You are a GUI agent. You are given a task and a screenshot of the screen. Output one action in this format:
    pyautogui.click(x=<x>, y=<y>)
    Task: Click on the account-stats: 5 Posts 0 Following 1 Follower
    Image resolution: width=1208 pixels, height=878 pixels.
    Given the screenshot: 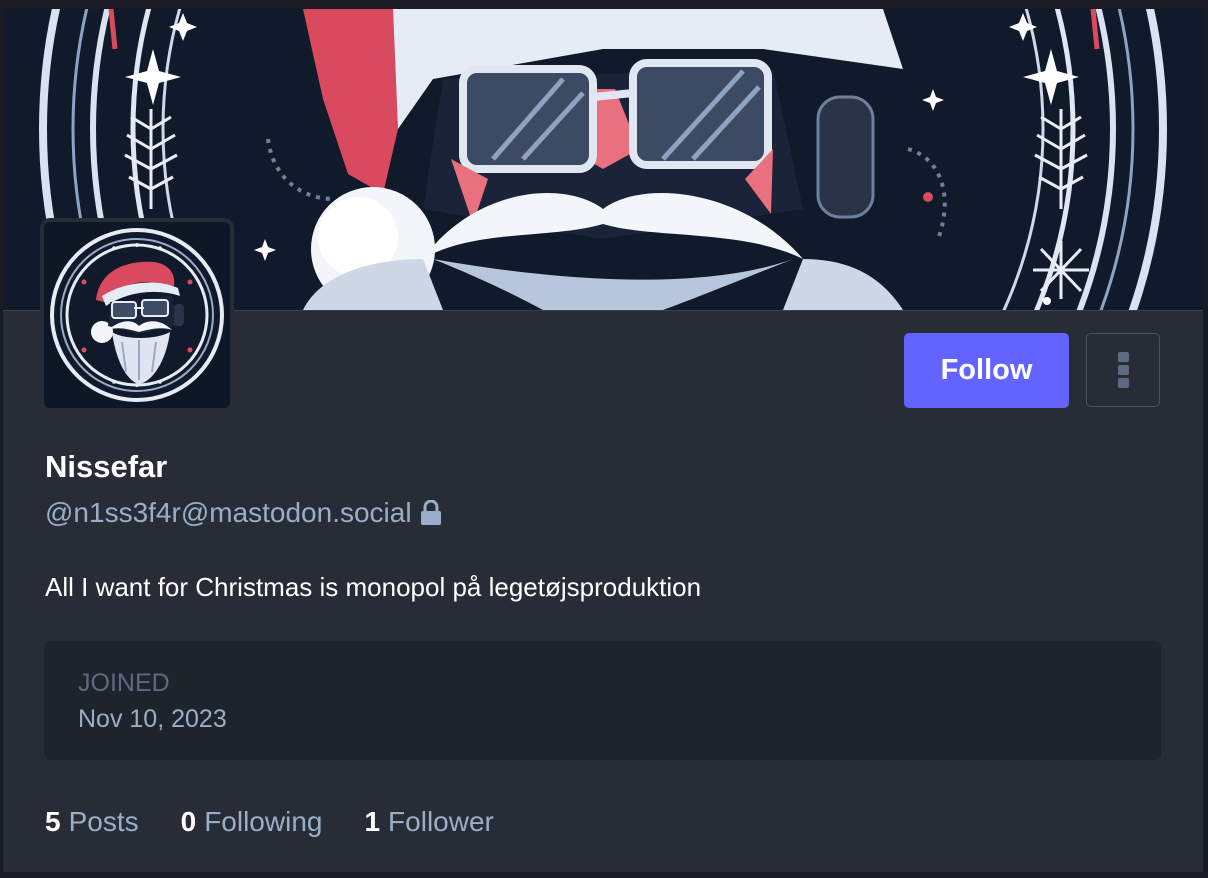 What is the action you would take?
    pyautogui.click(x=290, y=822)
    